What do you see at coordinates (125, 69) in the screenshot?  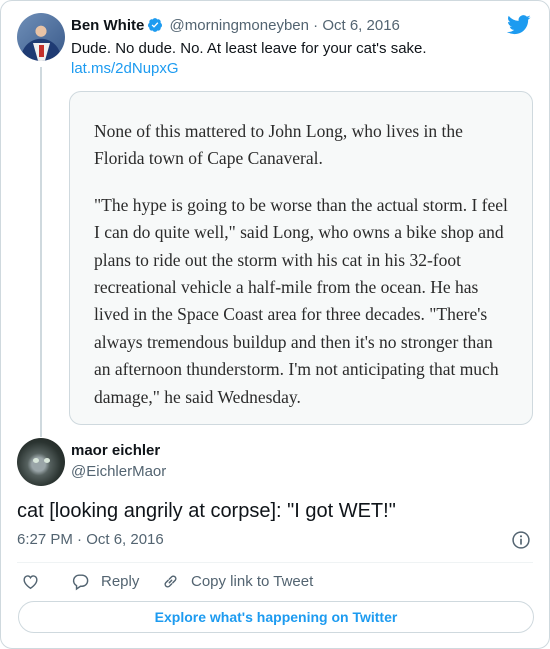 I see `tweet-link: lat.ms/2dNupxG` at bounding box center [125, 69].